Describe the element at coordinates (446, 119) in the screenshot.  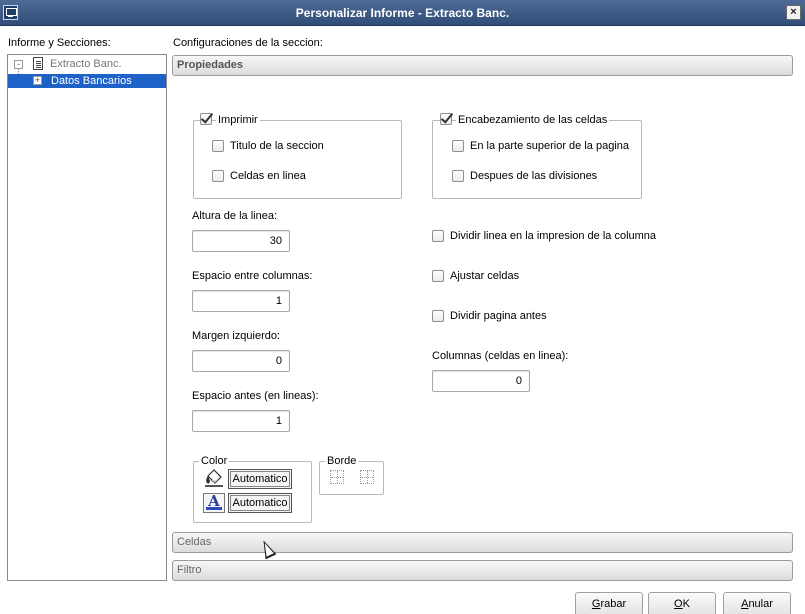
I see `encabezamiento-checkbox` at that location.